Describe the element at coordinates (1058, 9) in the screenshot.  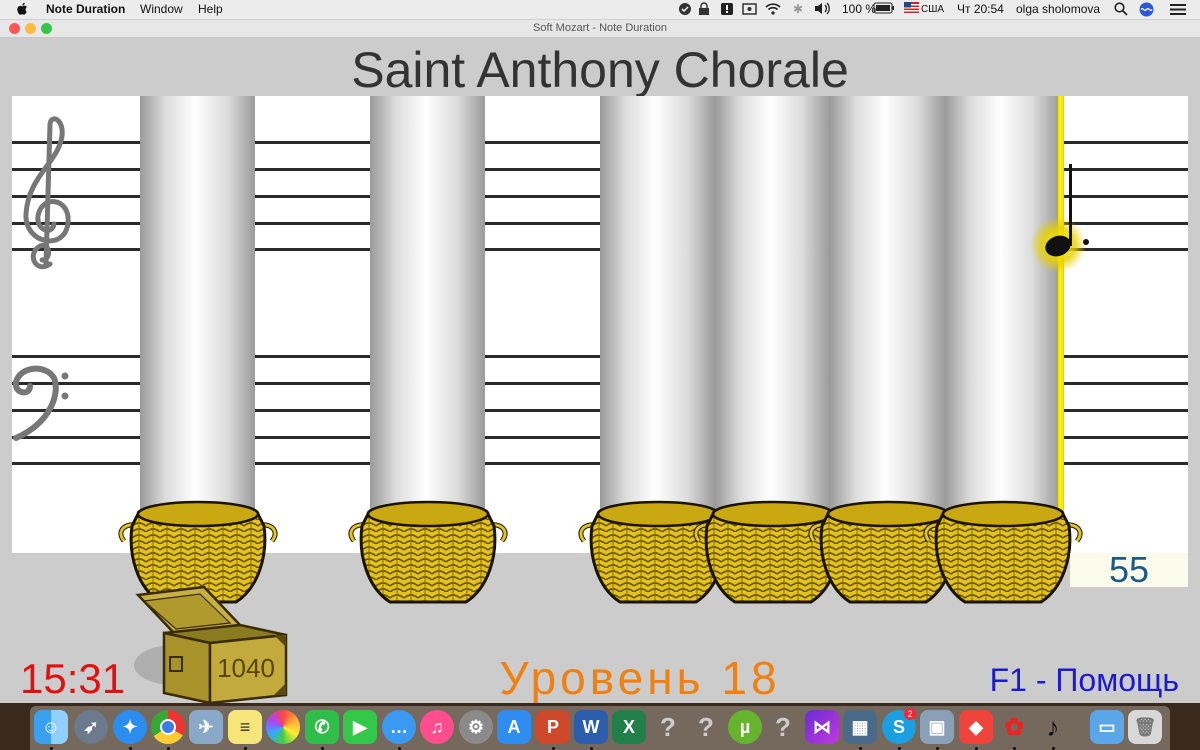
I see `user-name: olga sholomova` at that location.